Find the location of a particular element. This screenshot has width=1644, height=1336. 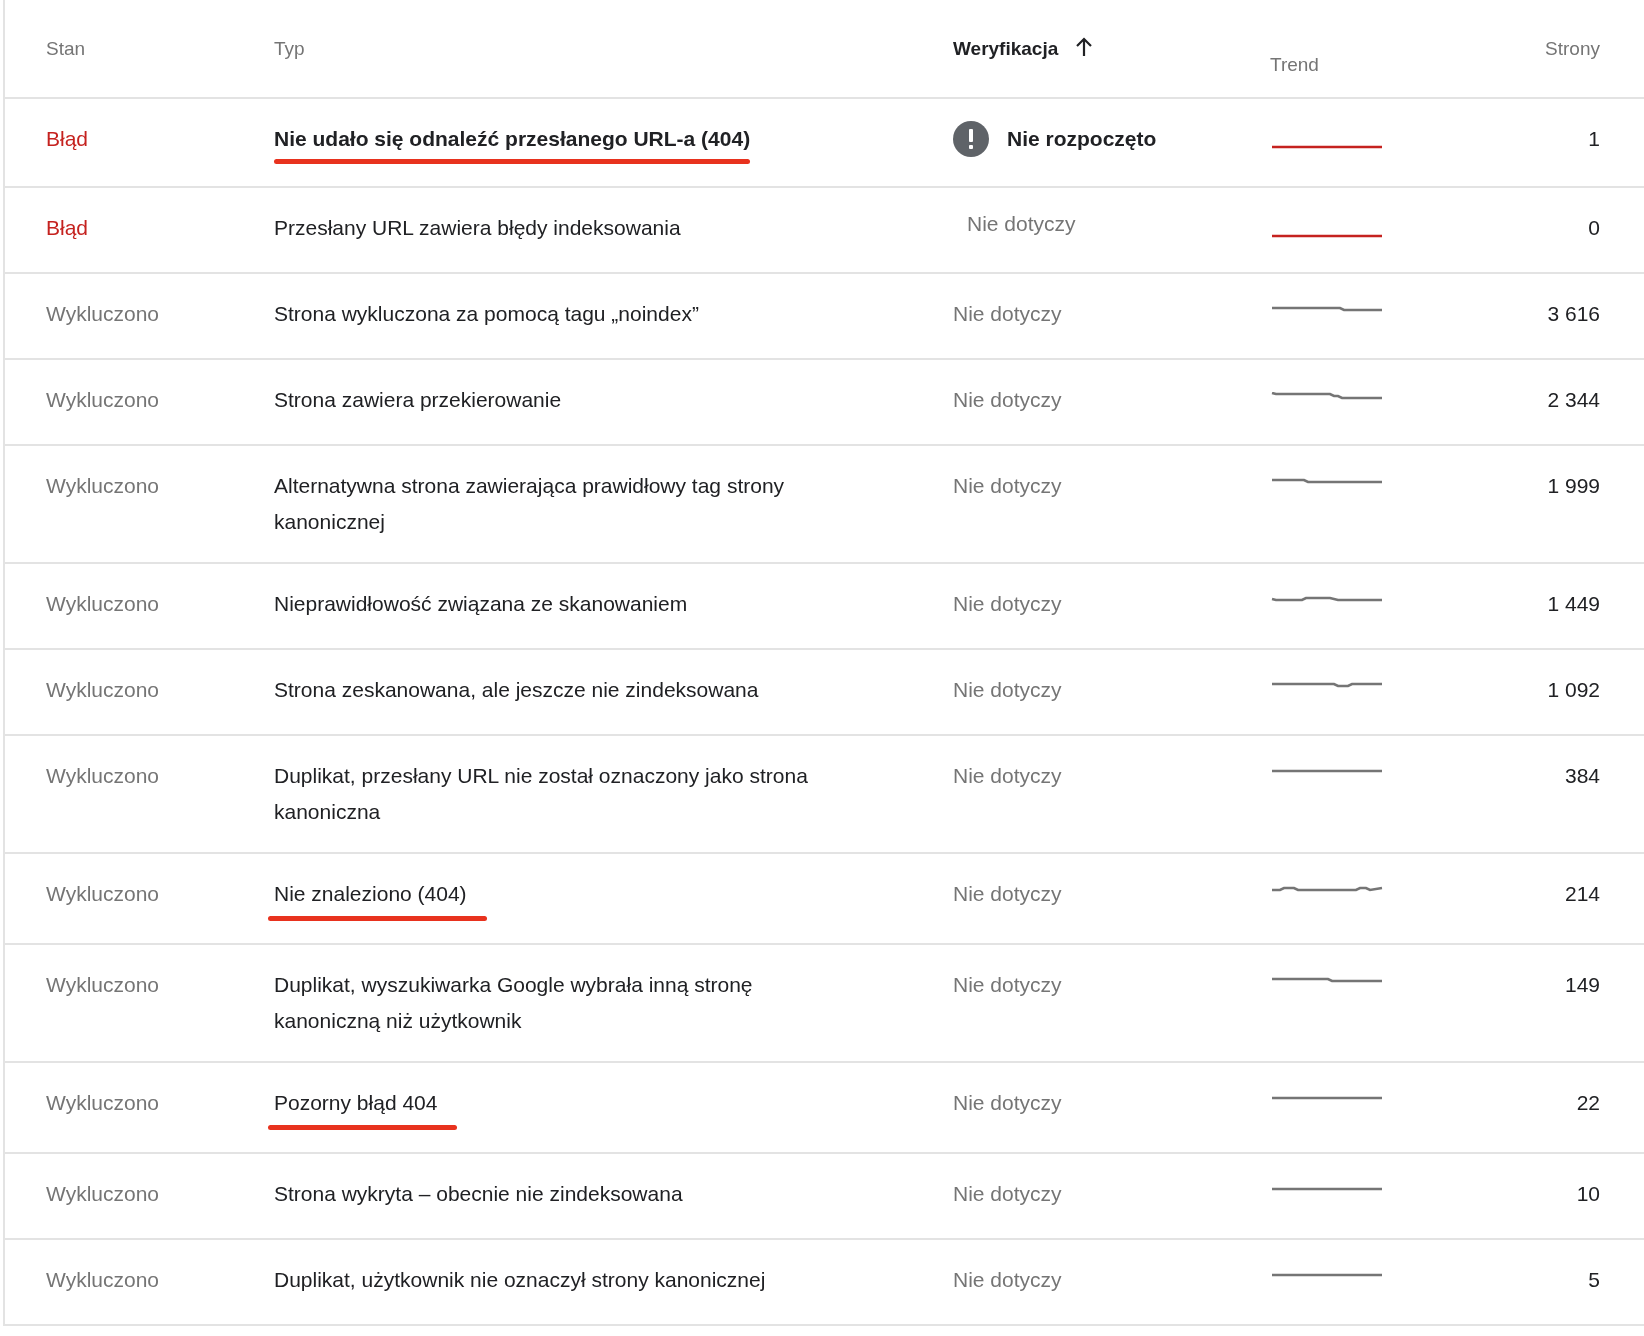

issue-type-link: Strona zawiera przekierowanie is located at coordinates (418, 400).